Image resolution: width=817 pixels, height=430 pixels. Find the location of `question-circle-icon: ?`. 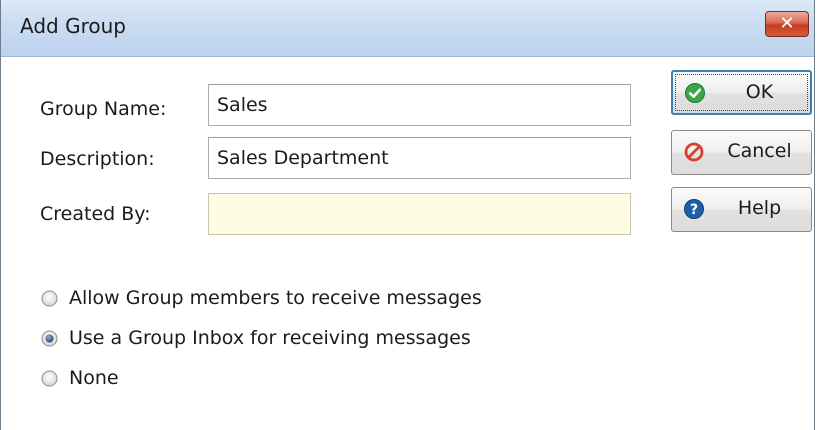

question-circle-icon: ? is located at coordinates (694, 209).